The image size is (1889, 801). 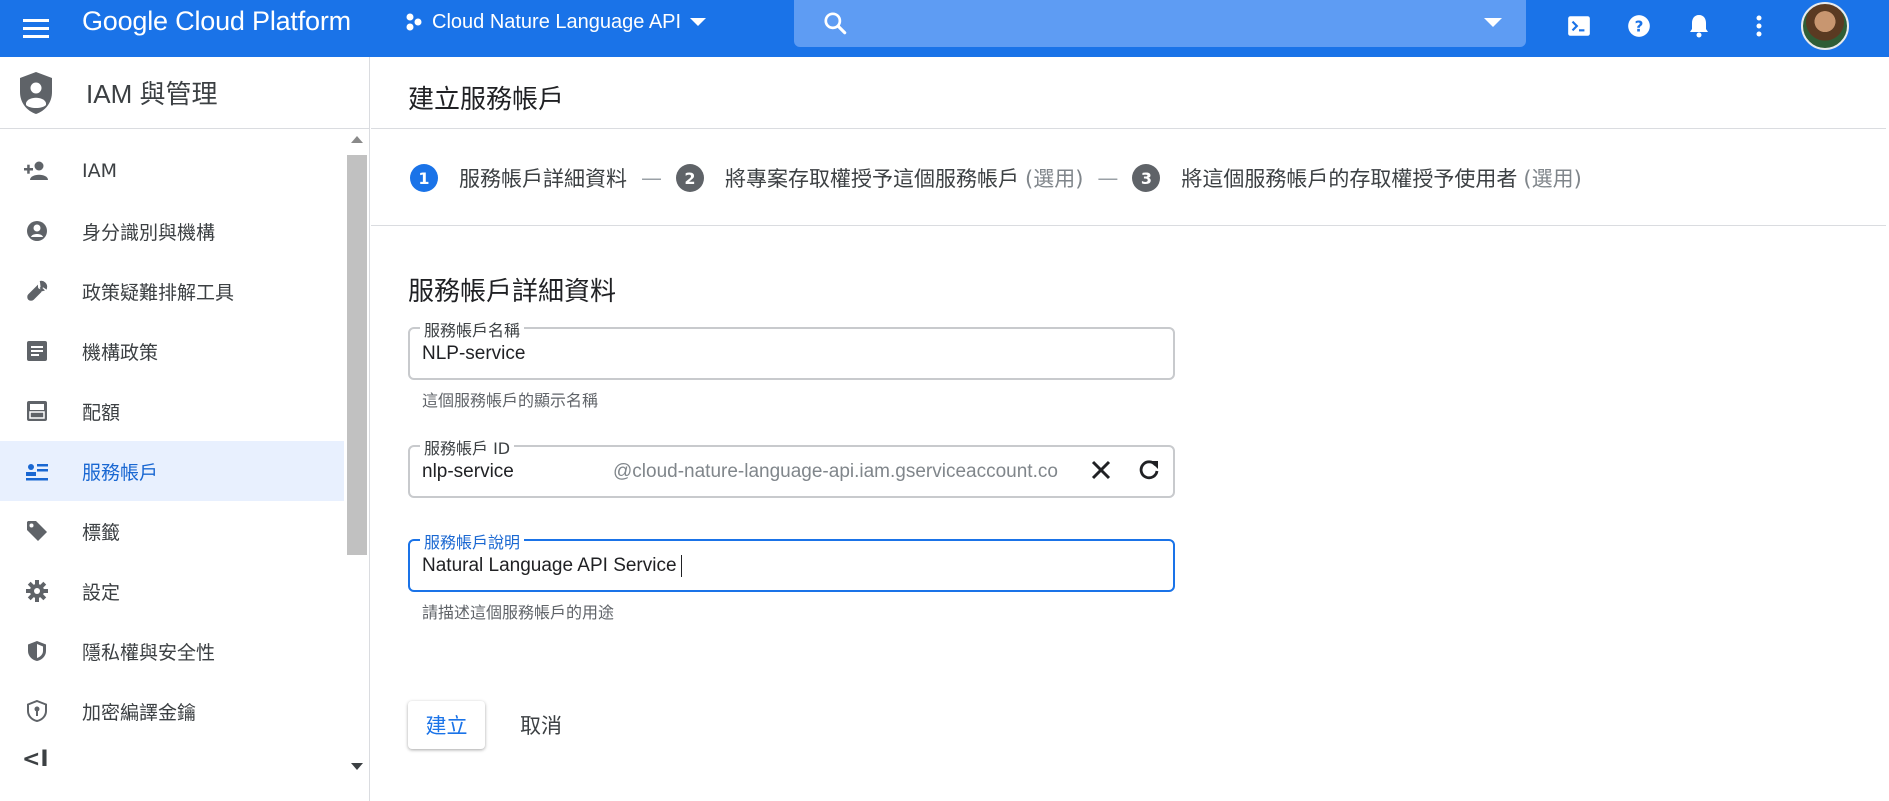 I want to click on collapse-sidebar-button: <I, so click(x=35, y=759).